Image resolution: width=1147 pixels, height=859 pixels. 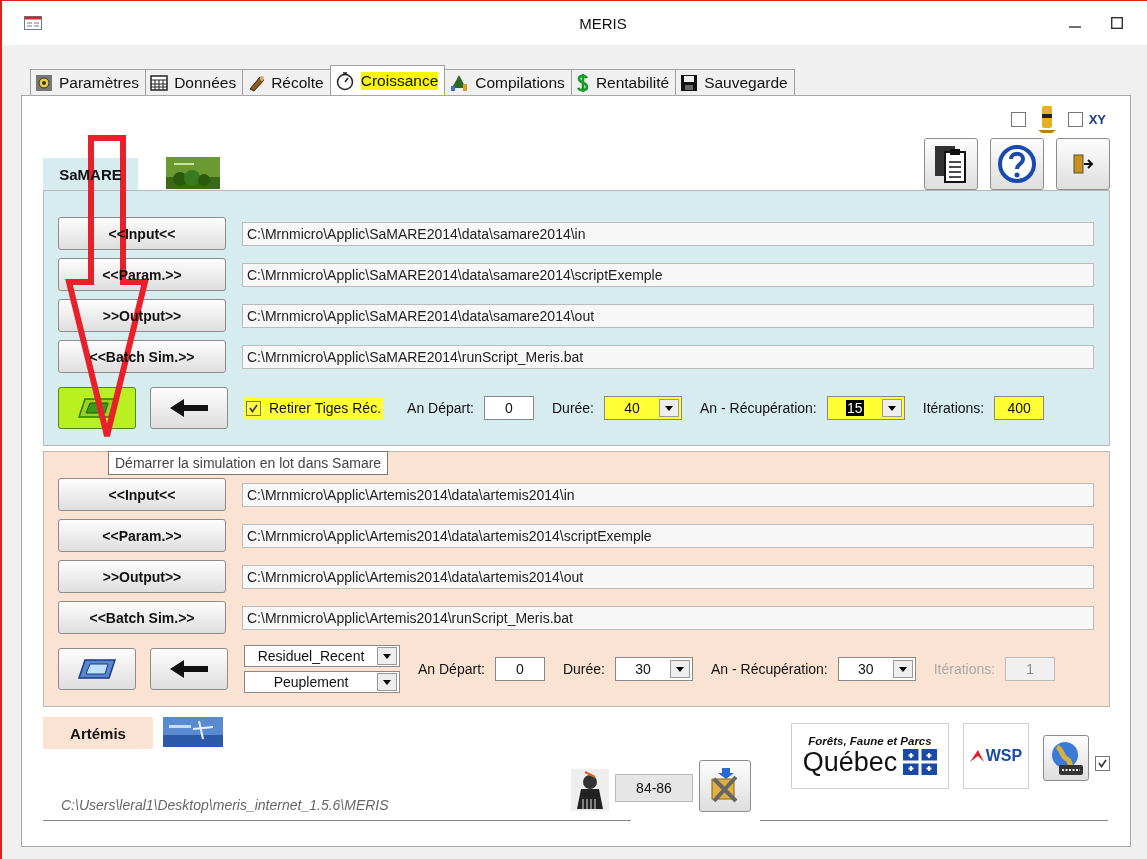 What do you see at coordinates (1066, 758) in the screenshot?
I see `web-button` at bounding box center [1066, 758].